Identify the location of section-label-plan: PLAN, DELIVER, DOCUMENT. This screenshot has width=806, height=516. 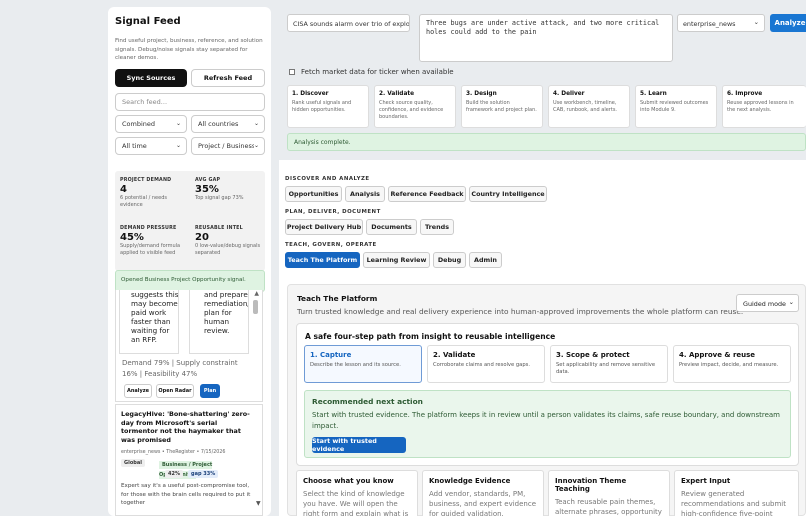
(333, 212).